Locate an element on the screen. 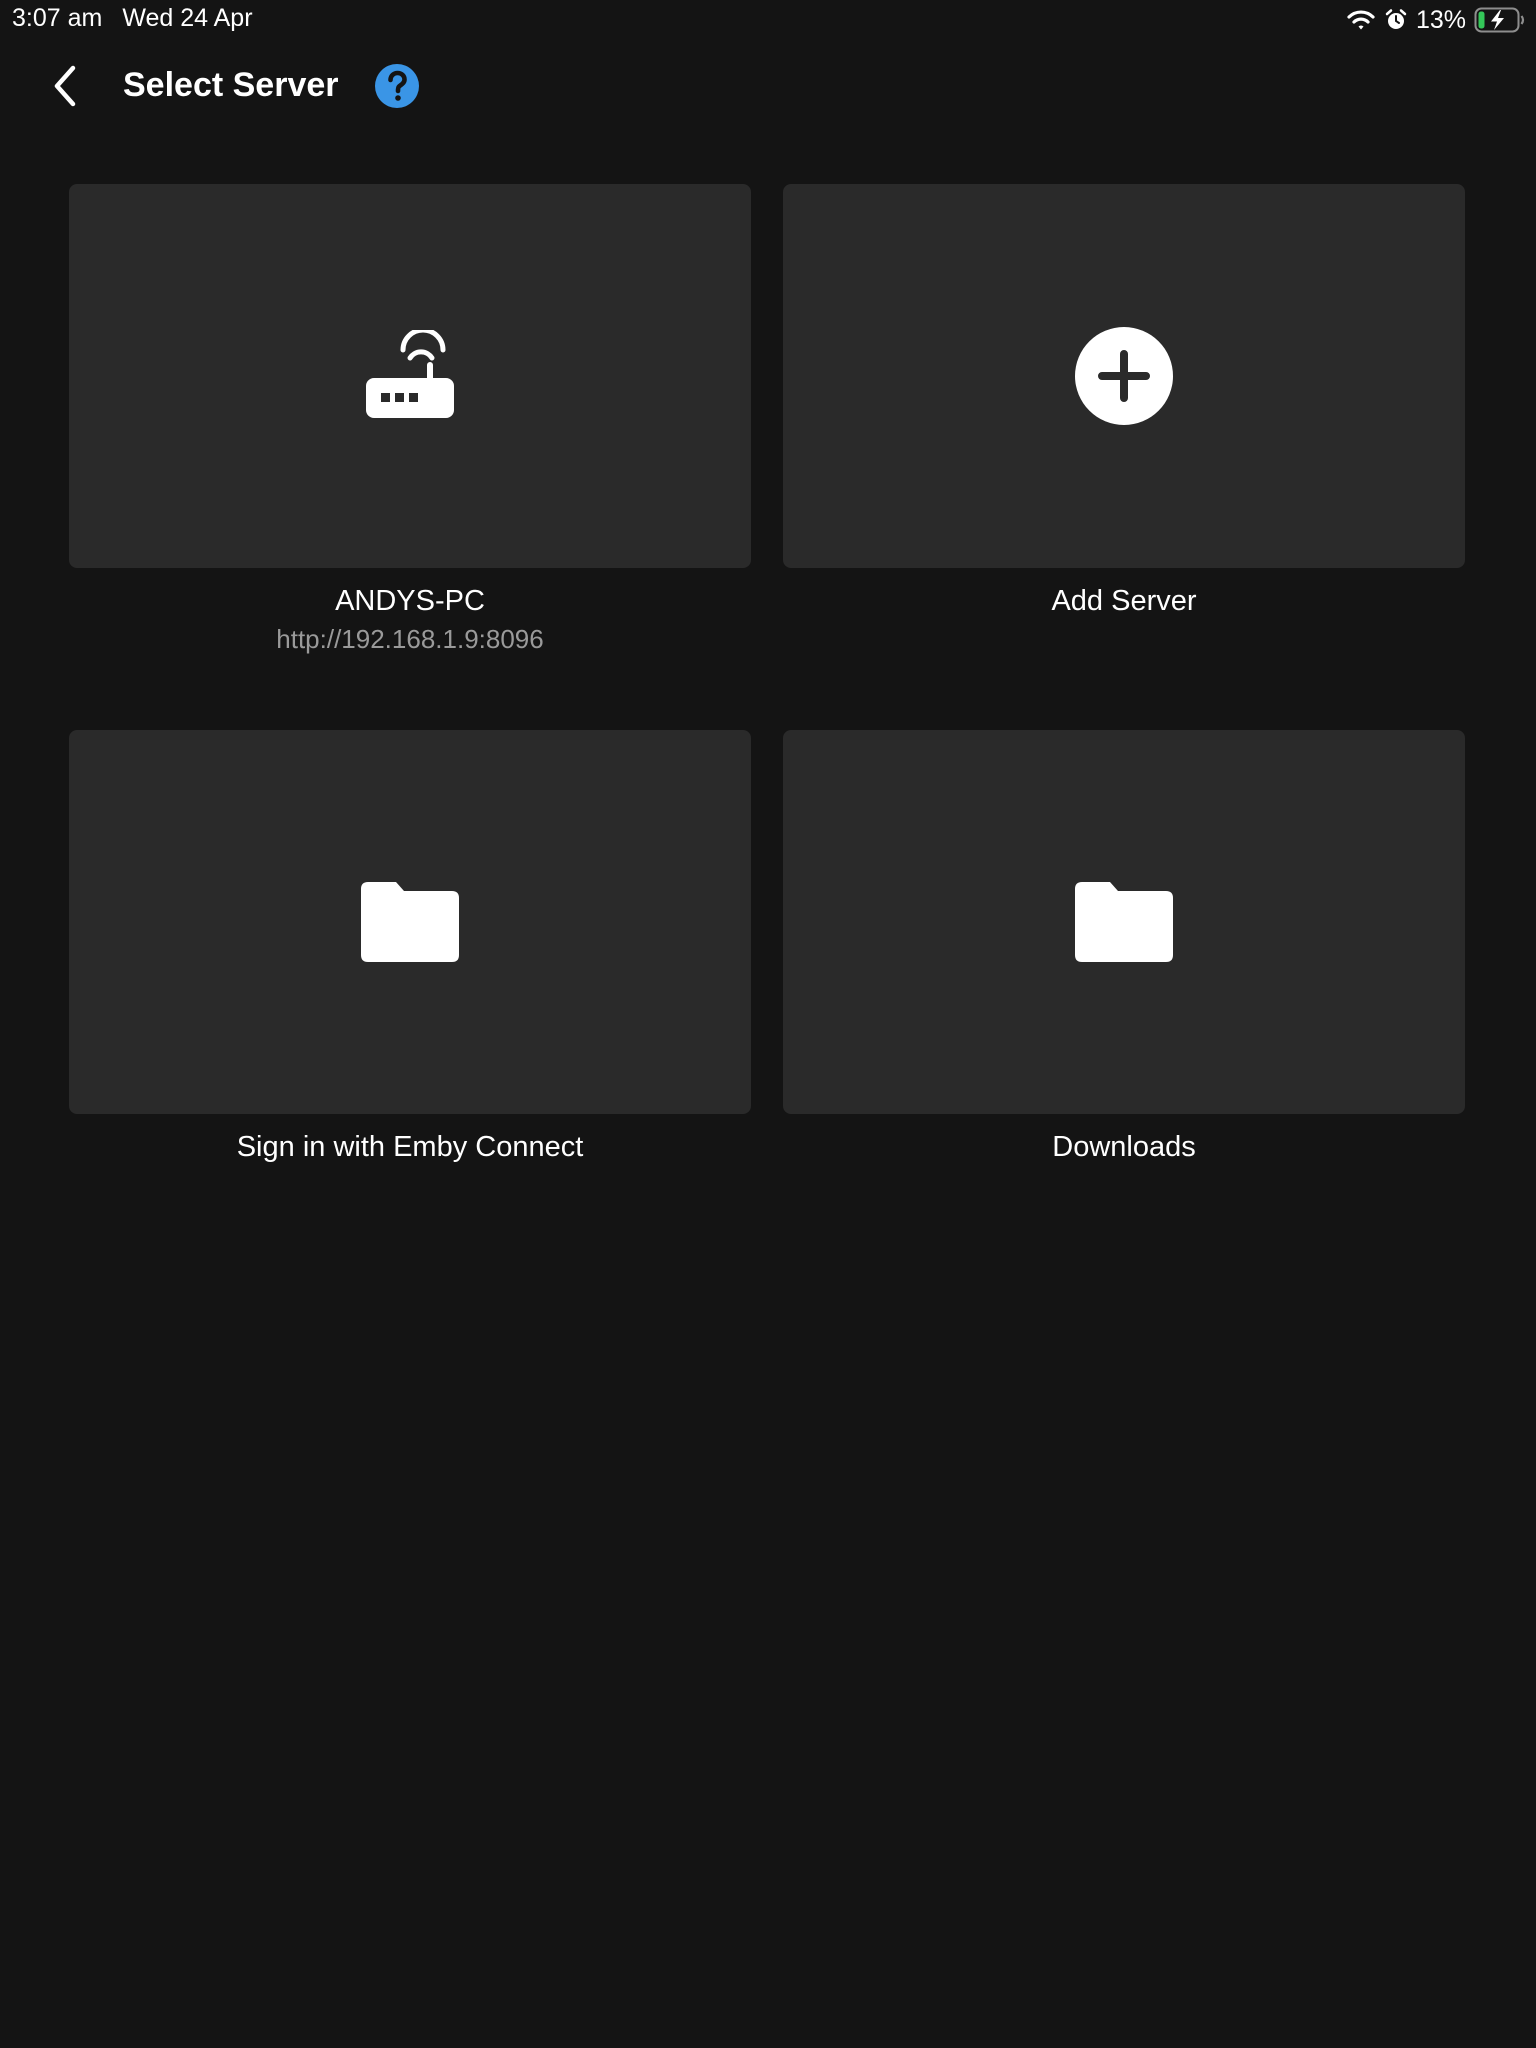 The height and width of the screenshot is (2048, 1536). help-button is located at coordinates (397, 86).